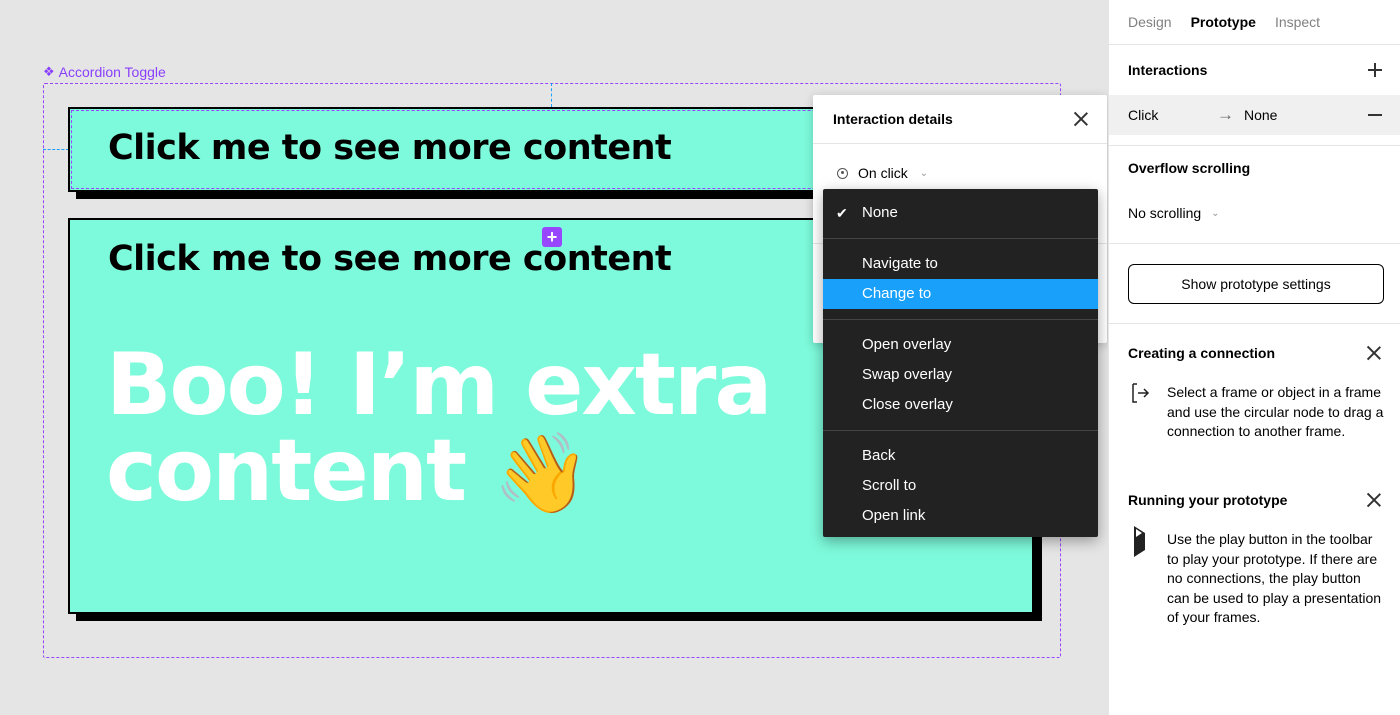  Describe the element at coordinates (1208, 500) in the screenshot. I see `help-title: Running your prototype` at that location.